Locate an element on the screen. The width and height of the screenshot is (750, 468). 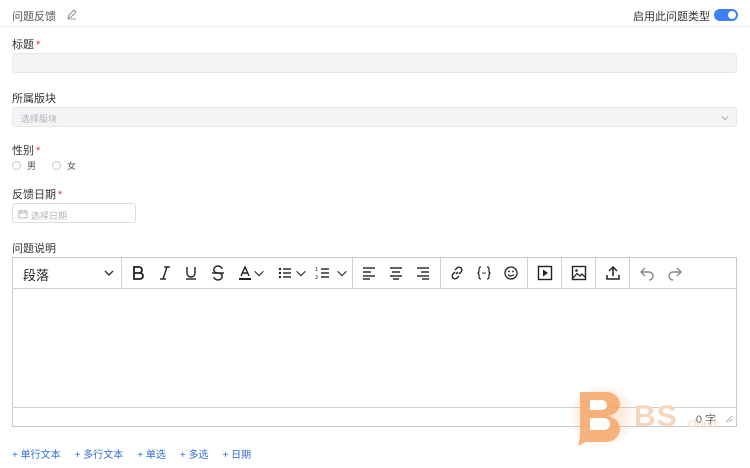
add-field-bar: + 单行文本 + 多行文本 + 单选 + 多选 + 日期 is located at coordinates (138, 453).